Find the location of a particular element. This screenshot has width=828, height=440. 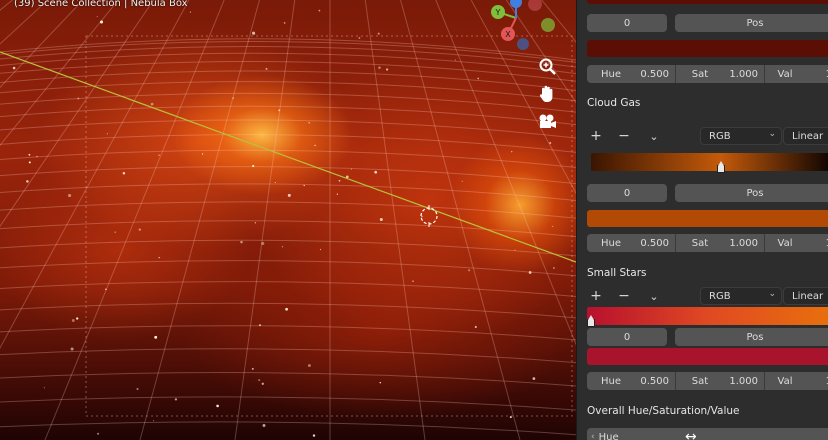

cloud-gas-sat-label: Sat is located at coordinates (700, 243).